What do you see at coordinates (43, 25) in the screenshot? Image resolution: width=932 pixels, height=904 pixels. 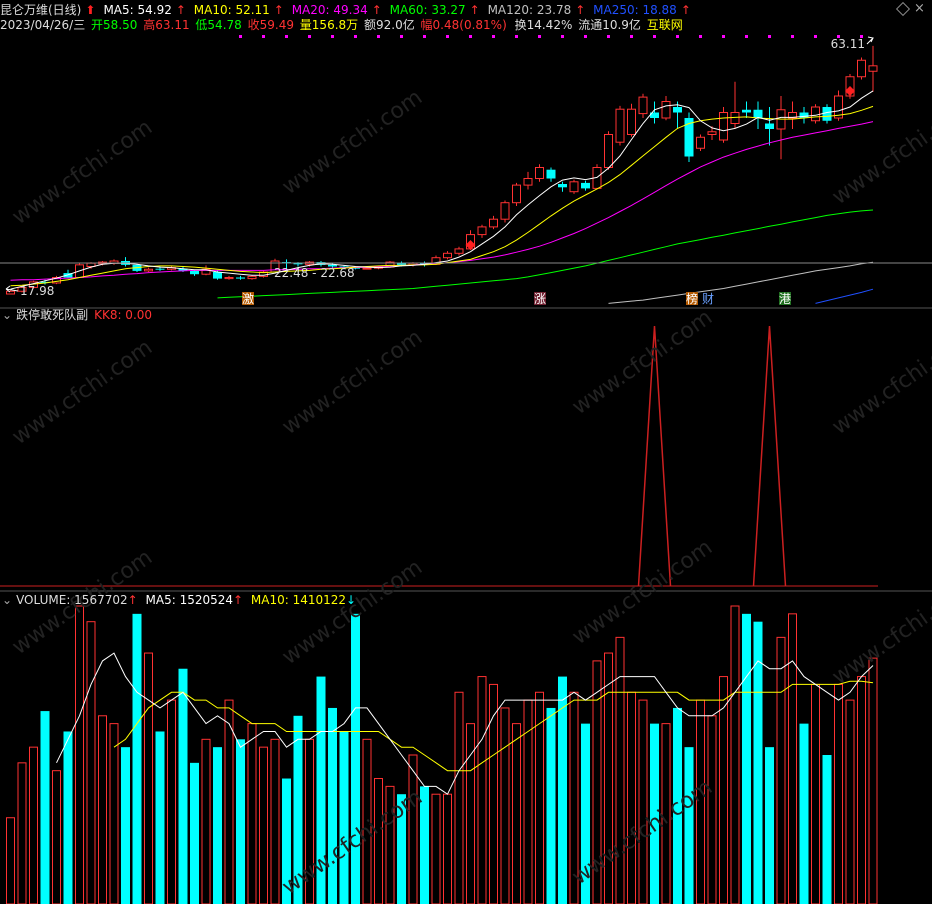 I see `date: 2023/04/26/三` at bounding box center [43, 25].